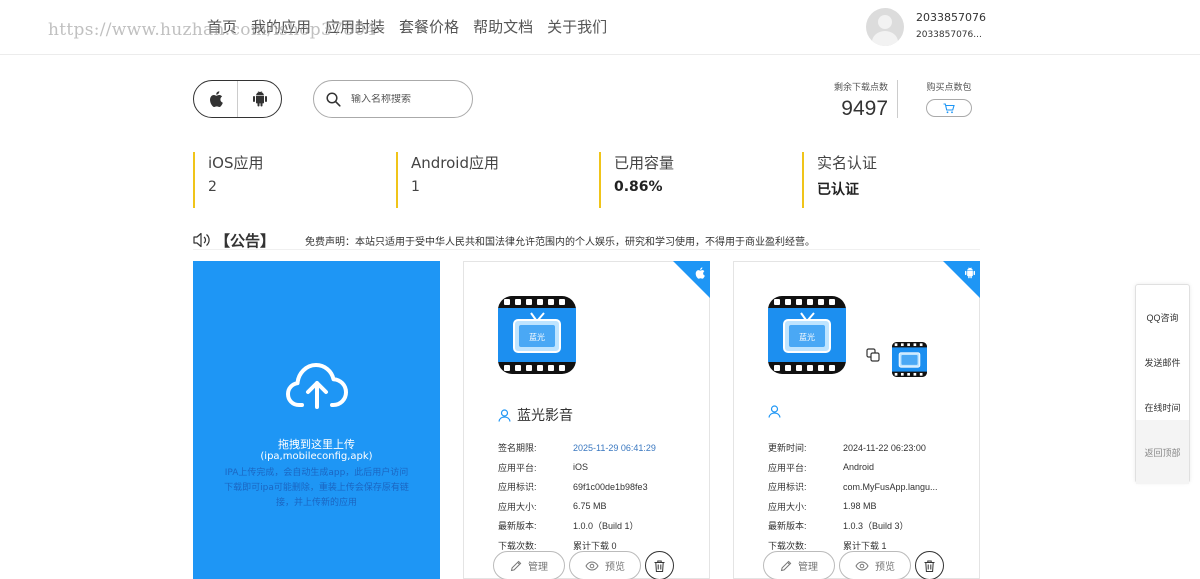  I want to click on info-value: Android, so click(859, 467).